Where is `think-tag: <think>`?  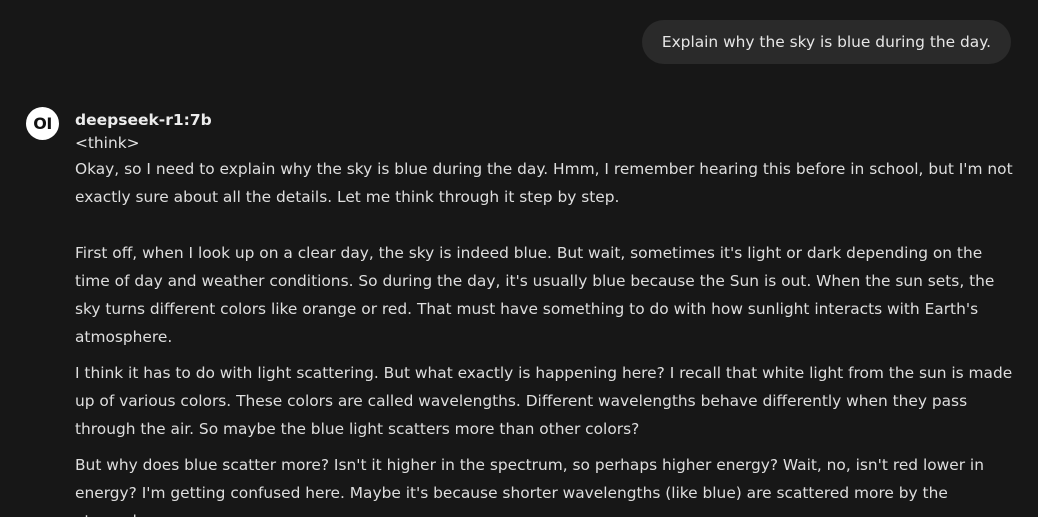
think-tag: <think> is located at coordinates (107, 143).